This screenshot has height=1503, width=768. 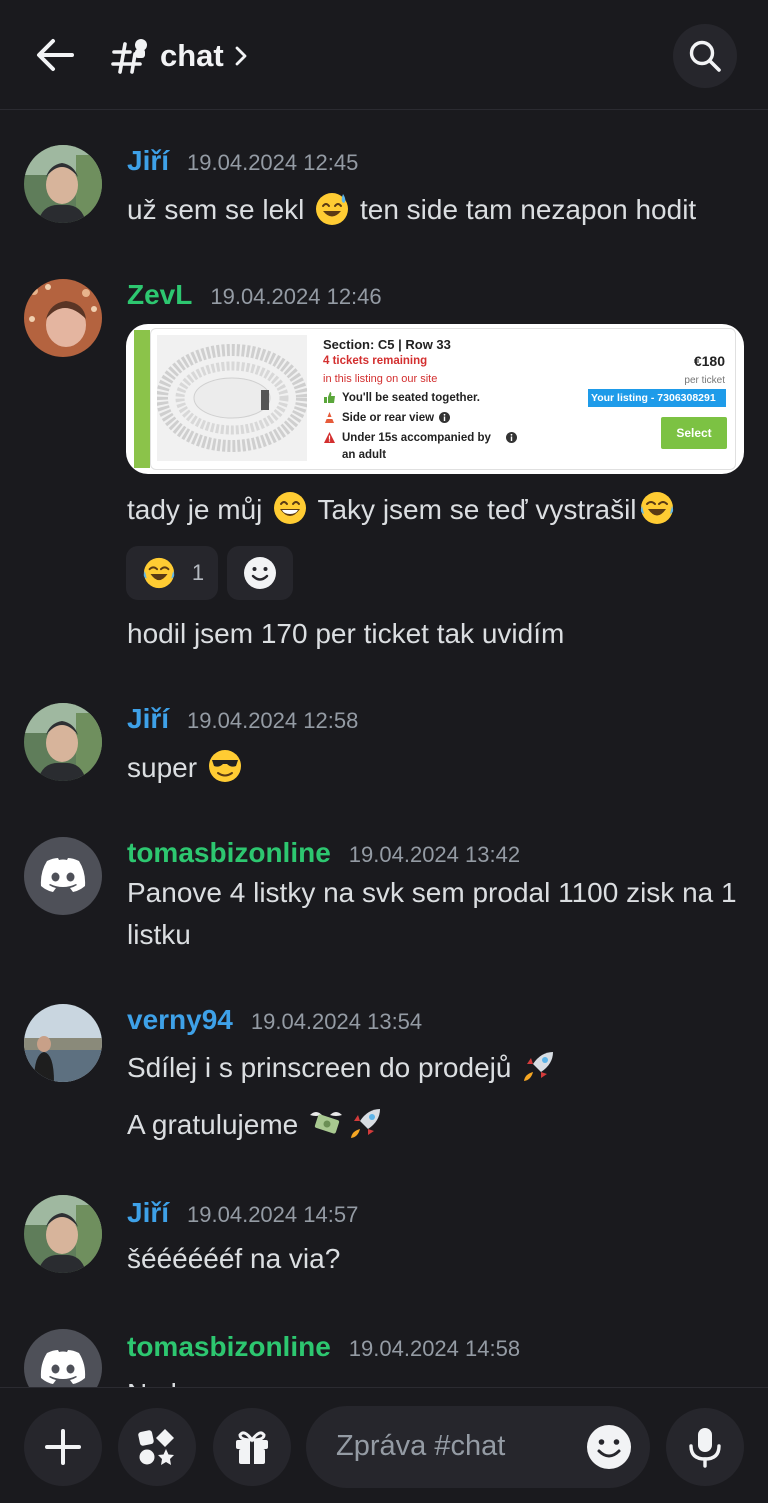 I want to click on message-meta: Jiří 19.04.2024 12:58, so click(x=242, y=719).